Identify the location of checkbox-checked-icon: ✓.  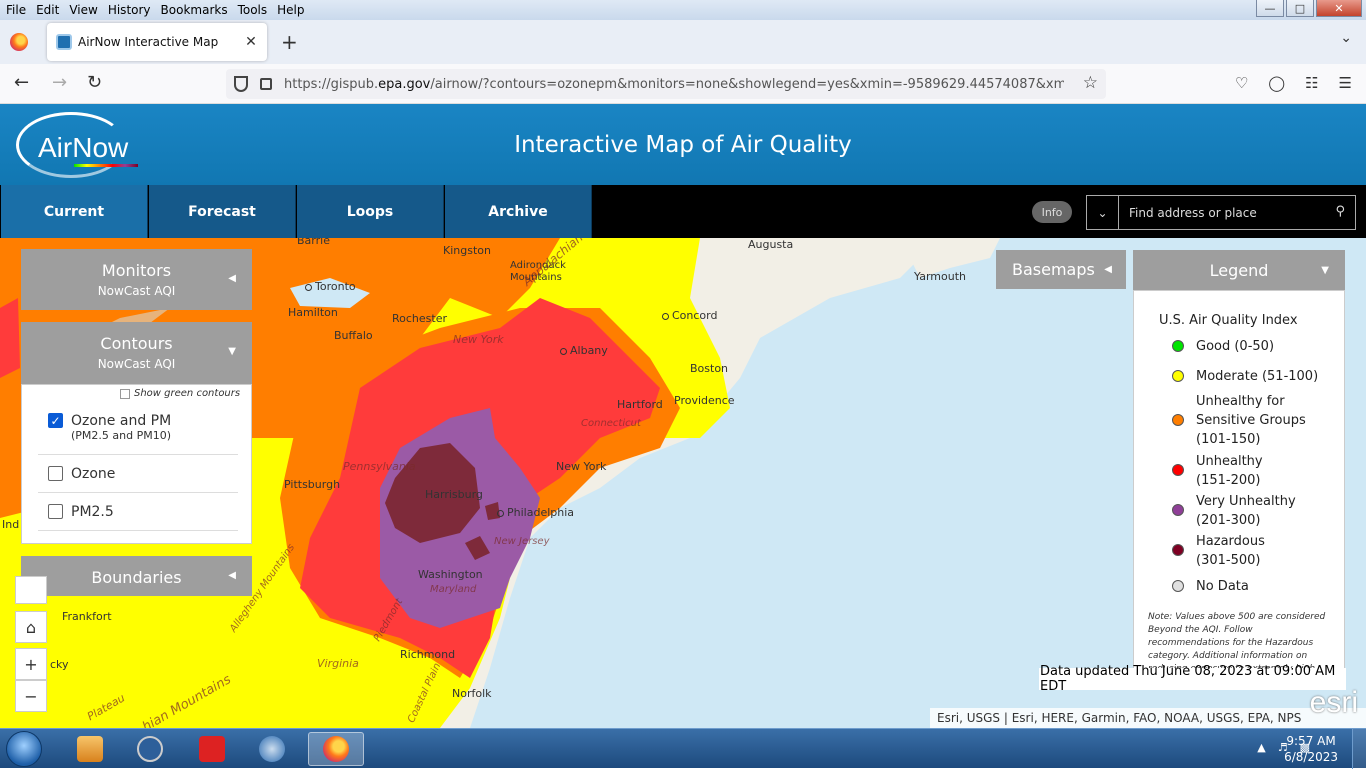
(55, 420).